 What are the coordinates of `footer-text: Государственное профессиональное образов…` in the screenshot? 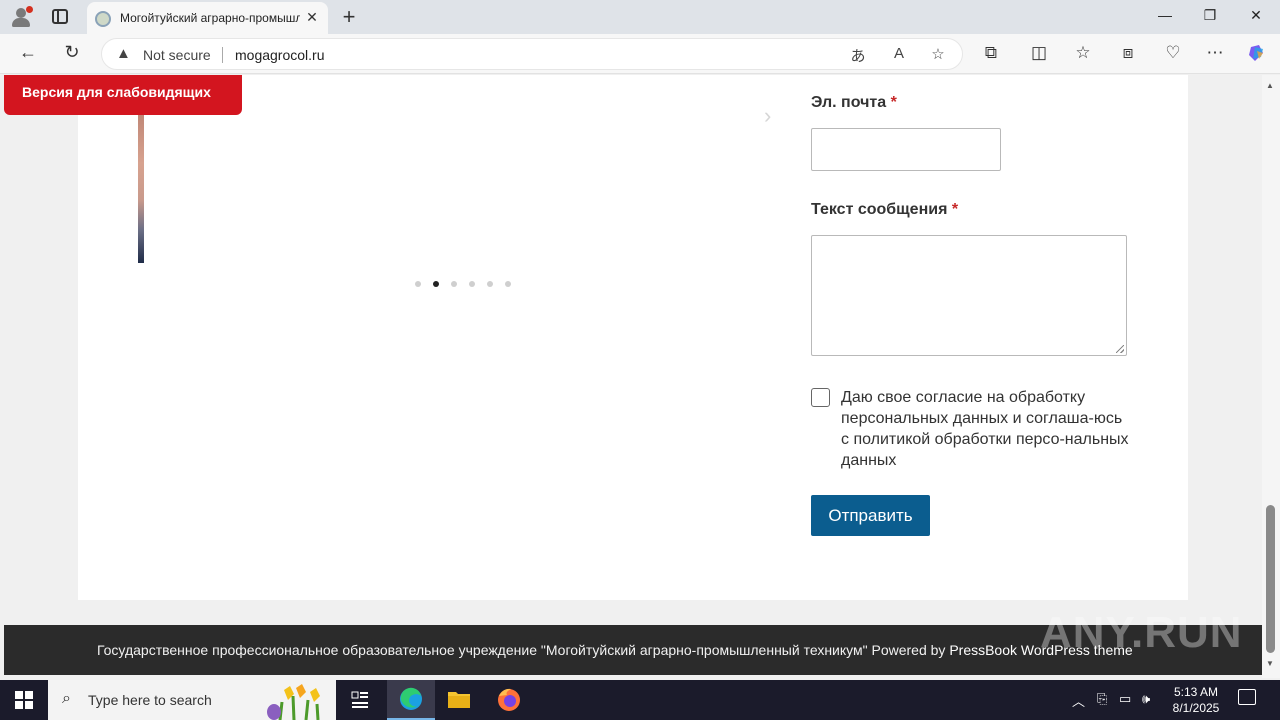 It's located at (615, 650).